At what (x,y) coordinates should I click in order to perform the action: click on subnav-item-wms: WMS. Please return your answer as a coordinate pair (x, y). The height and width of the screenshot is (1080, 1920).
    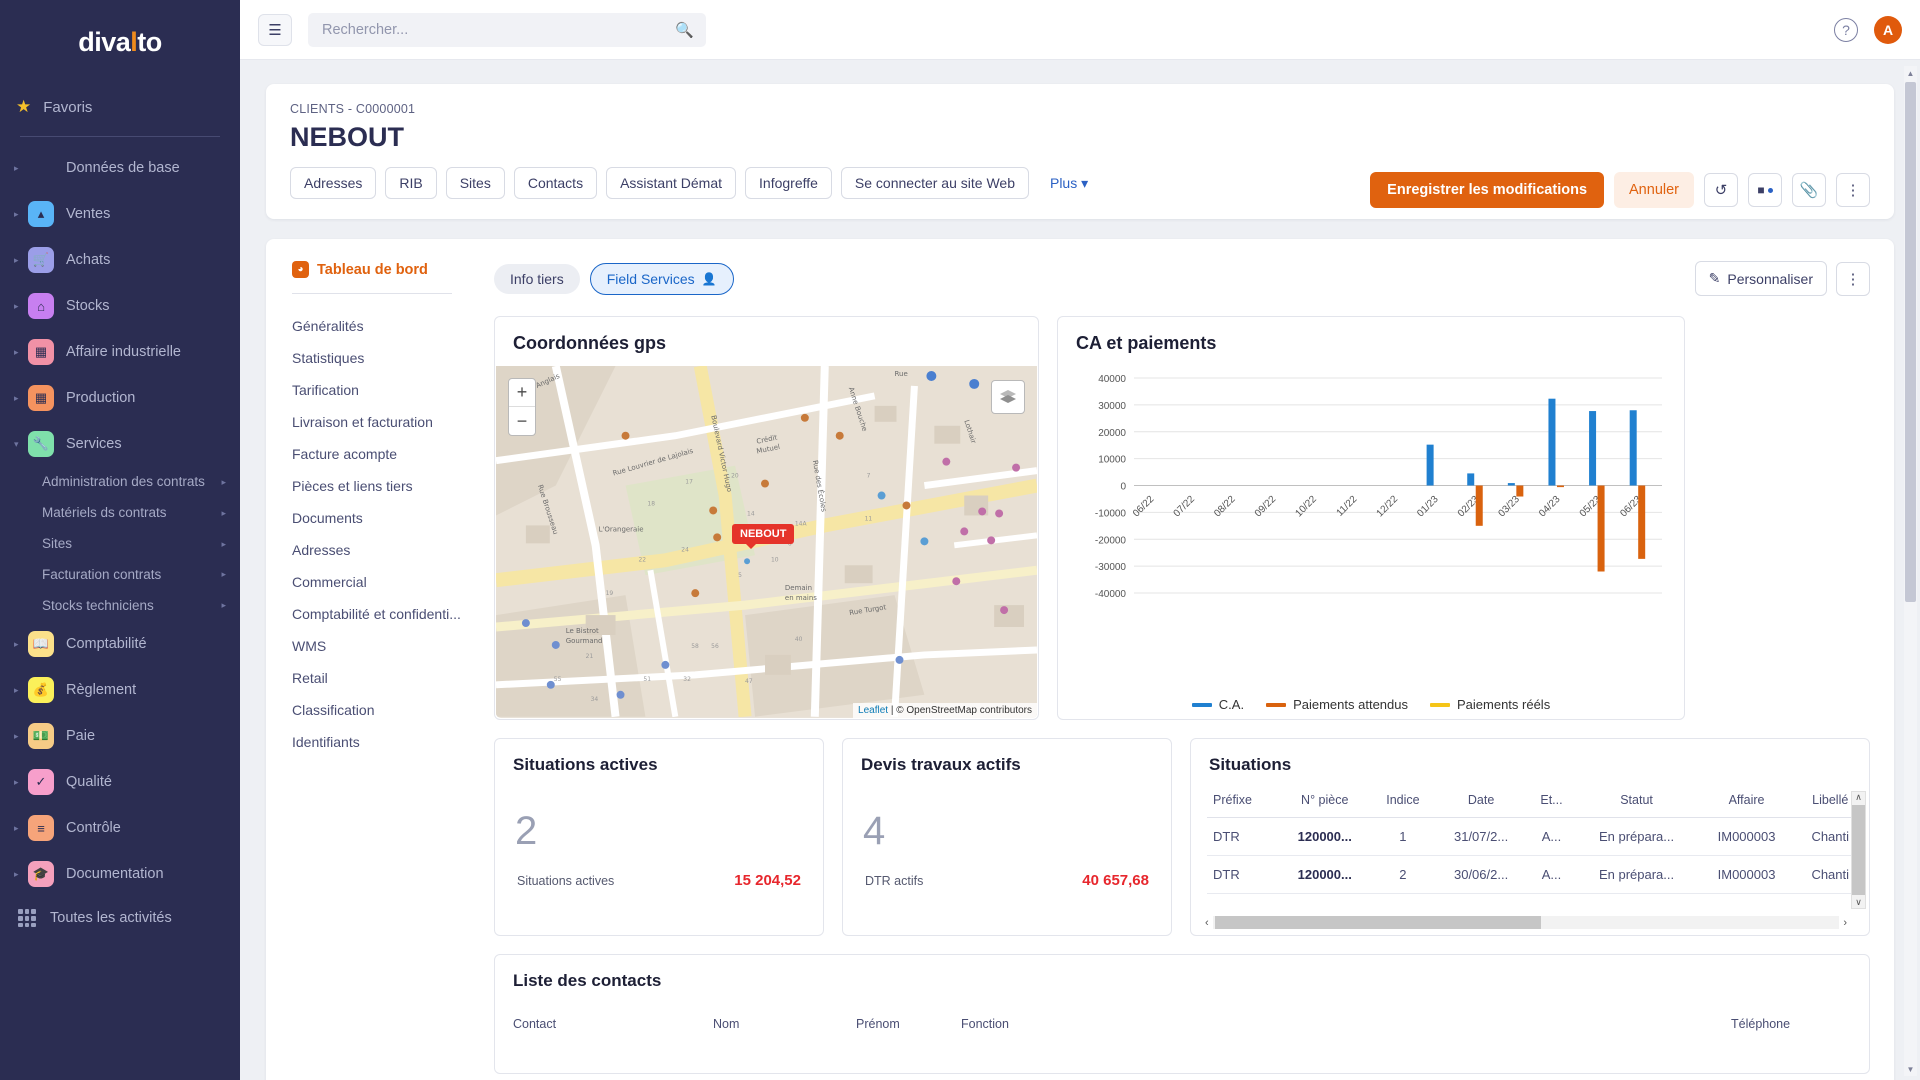
    Looking at the image, I should click on (383, 646).